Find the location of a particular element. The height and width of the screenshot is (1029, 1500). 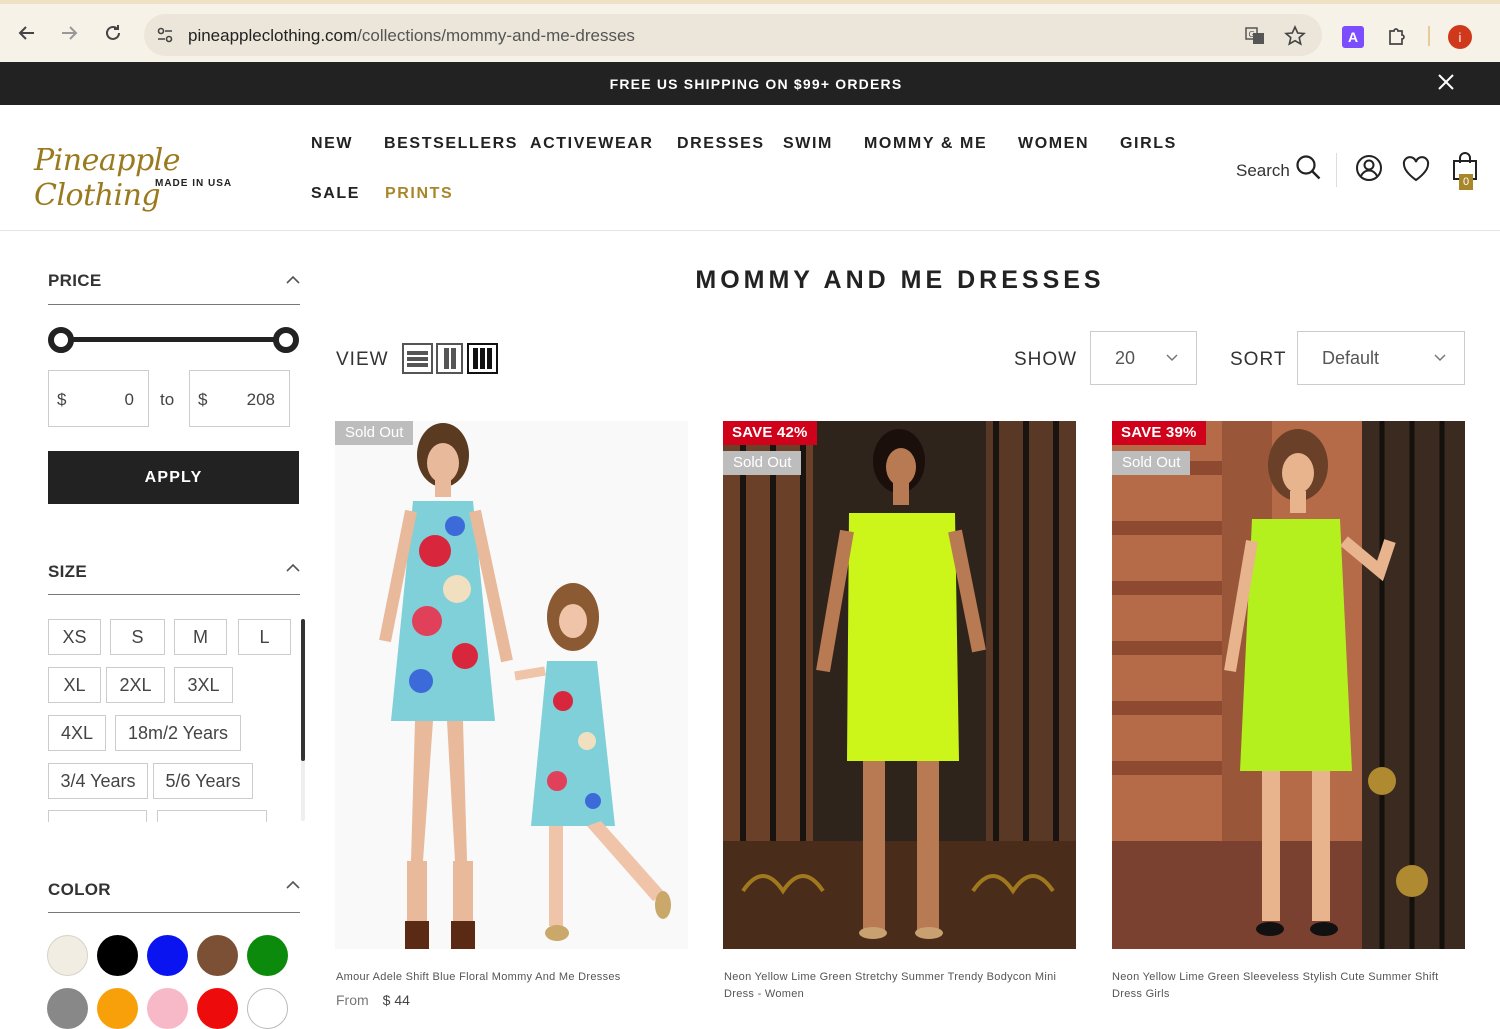

product-image-3: SAVE 39% Sold Out is located at coordinates (1288, 685).